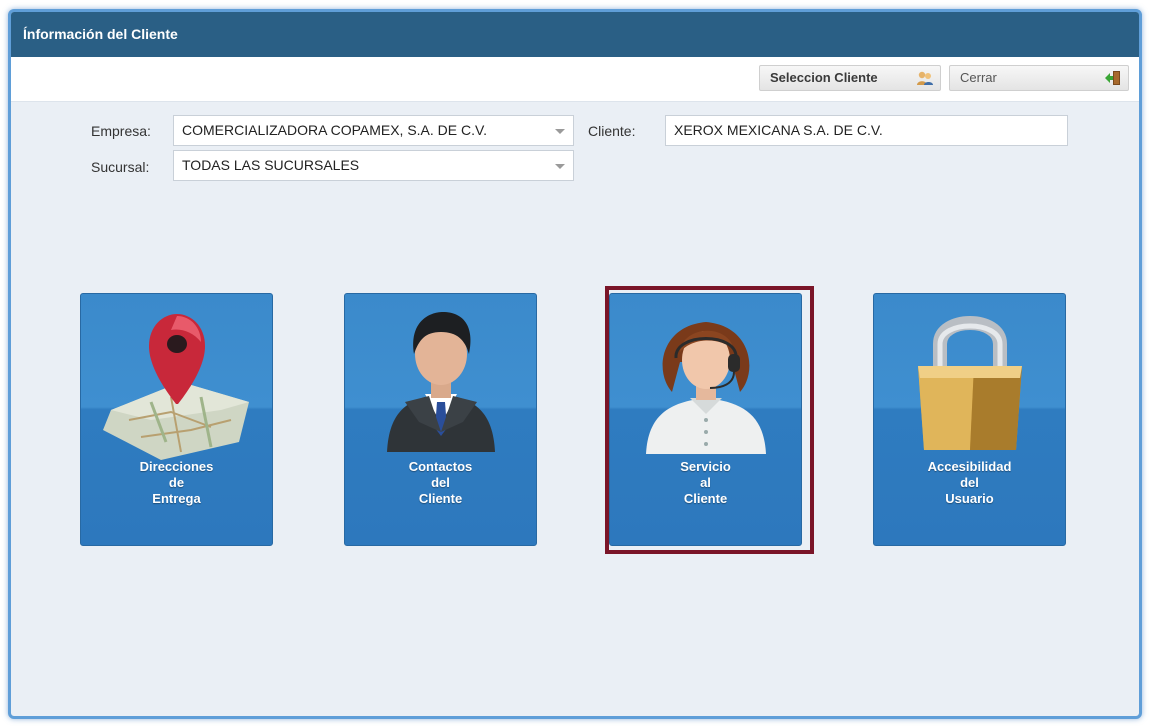  I want to click on tile-caption: Accesibilidad del Usuario, so click(969, 482).